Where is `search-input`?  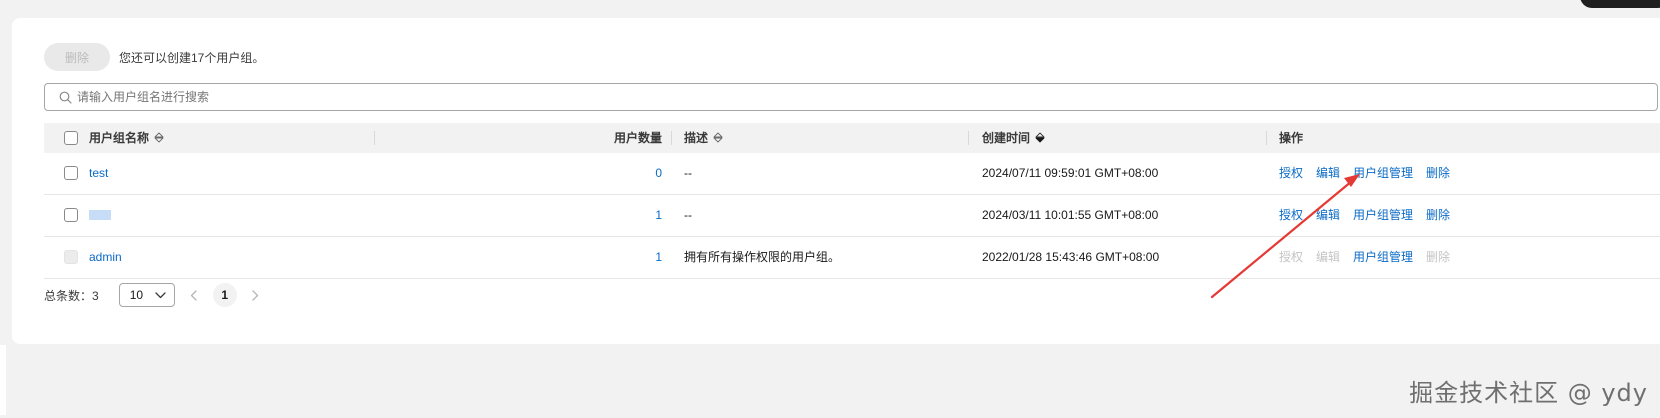 search-input is located at coordinates (867, 97).